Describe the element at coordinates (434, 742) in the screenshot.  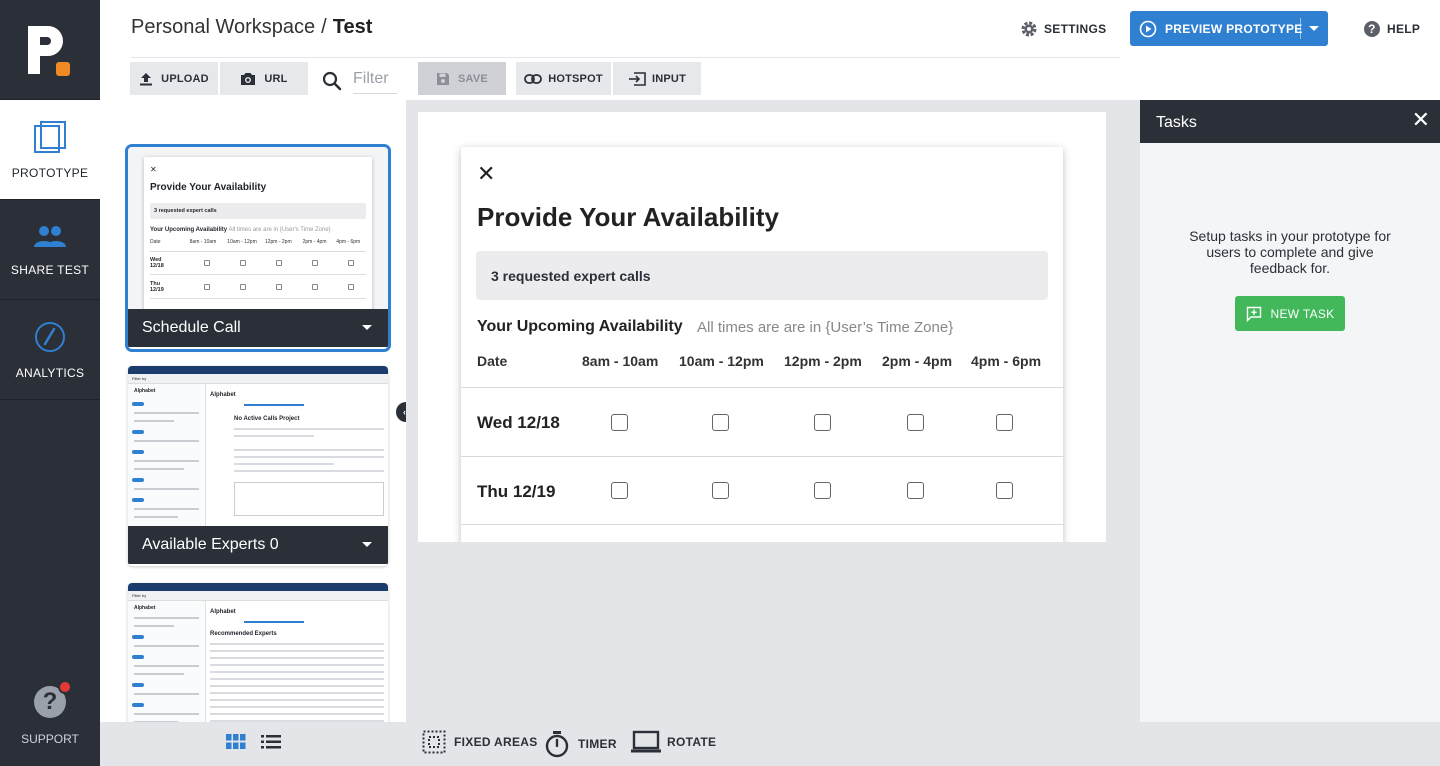
I see `fixed-areas-icon` at that location.